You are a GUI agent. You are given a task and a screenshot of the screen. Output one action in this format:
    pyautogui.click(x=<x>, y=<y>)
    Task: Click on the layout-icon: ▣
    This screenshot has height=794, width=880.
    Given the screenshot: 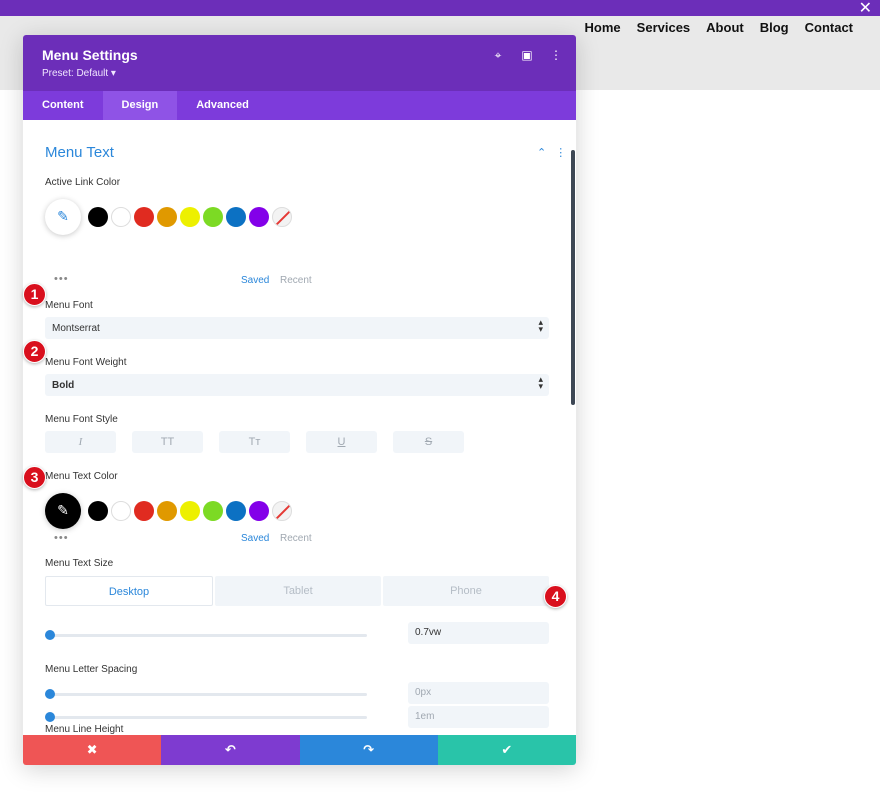 What is the action you would take?
    pyautogui.click(x=527, y=55)
    